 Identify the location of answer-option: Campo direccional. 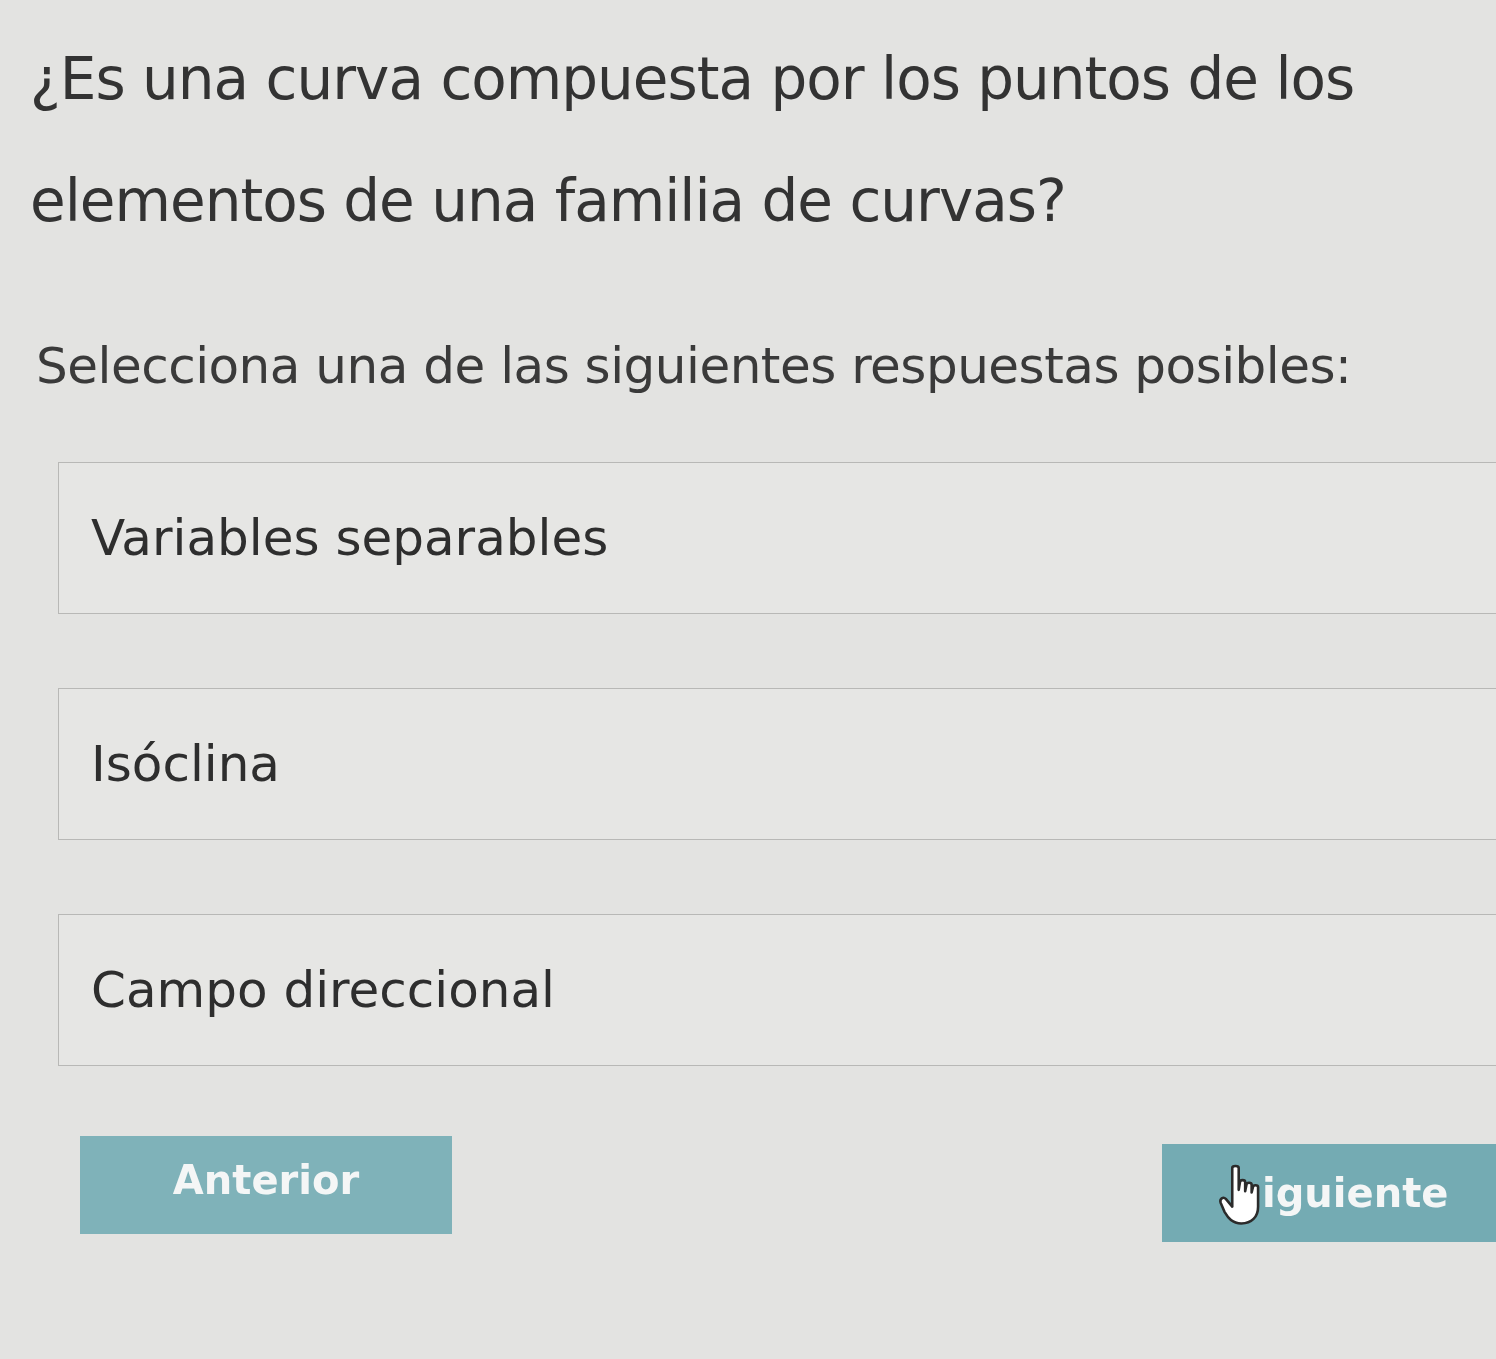
(777, 990).